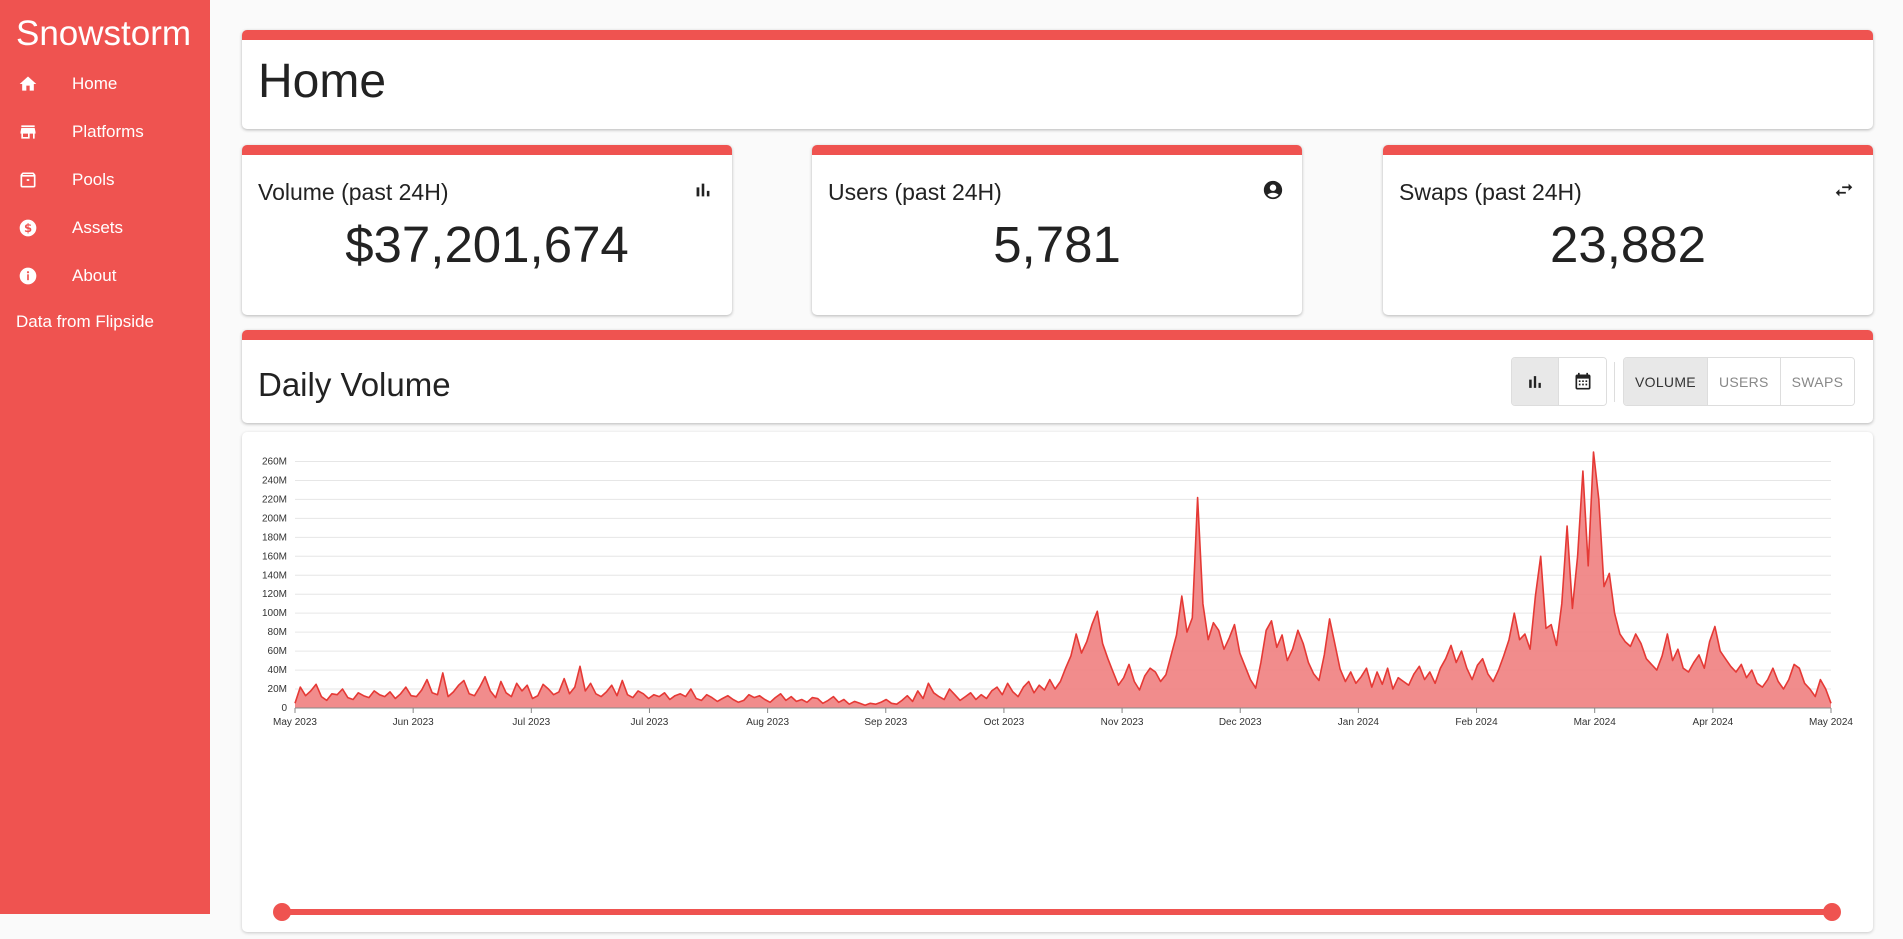  Describe the element at coordinates (282, 912) in the screenshot. I see `slider-handle-start` at that location.